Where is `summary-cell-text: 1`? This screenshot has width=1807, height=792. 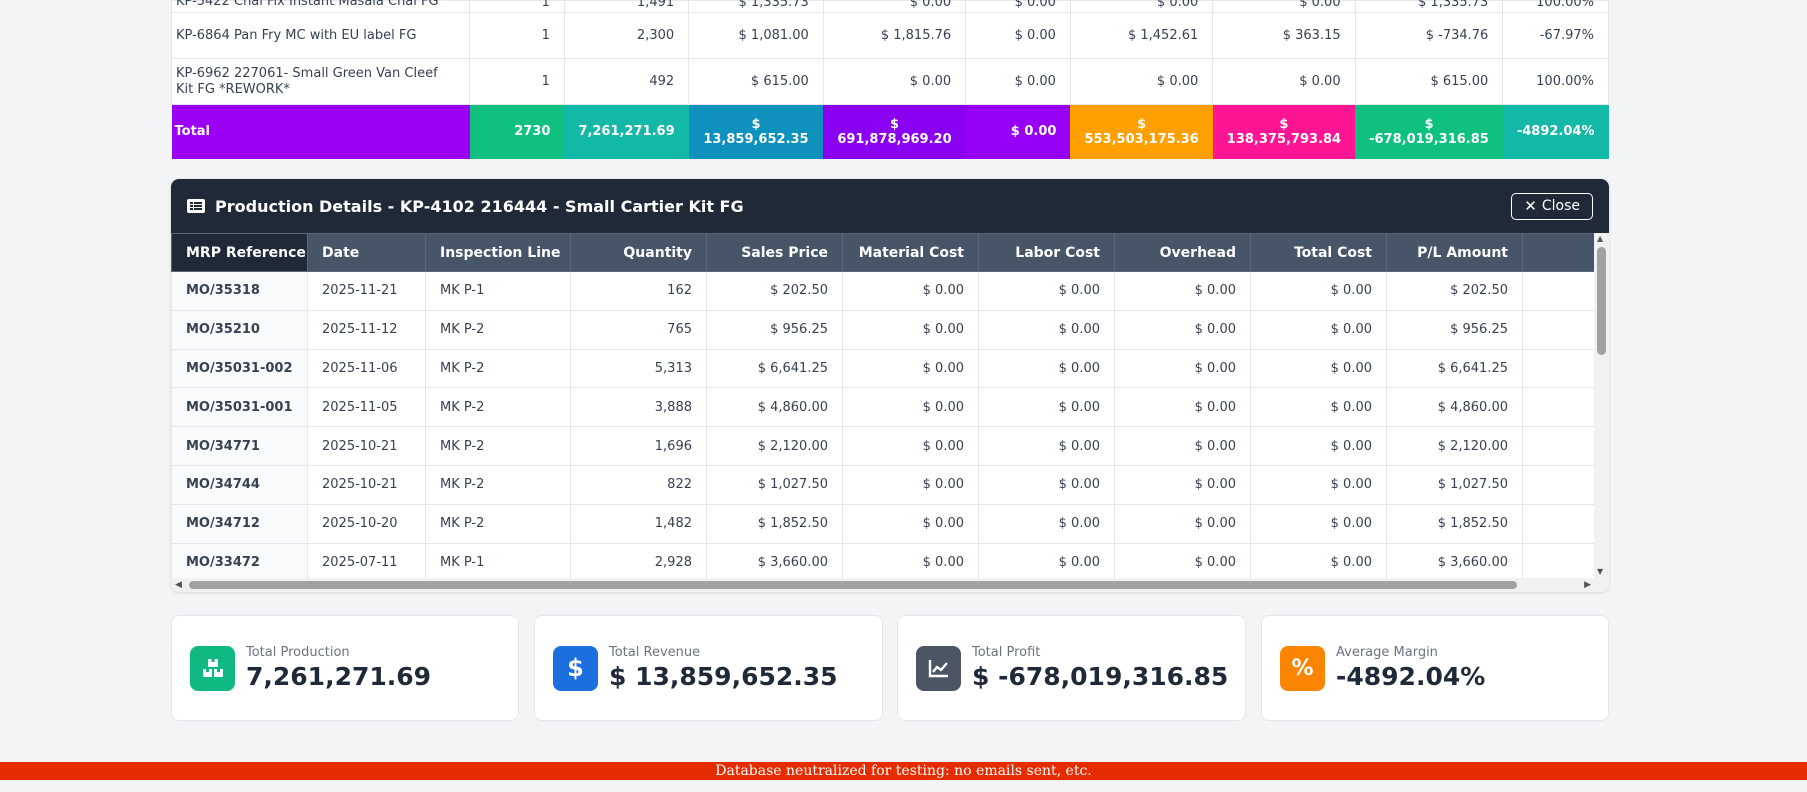 summary-cell-text: 1 is located at coordinates (545, 5).